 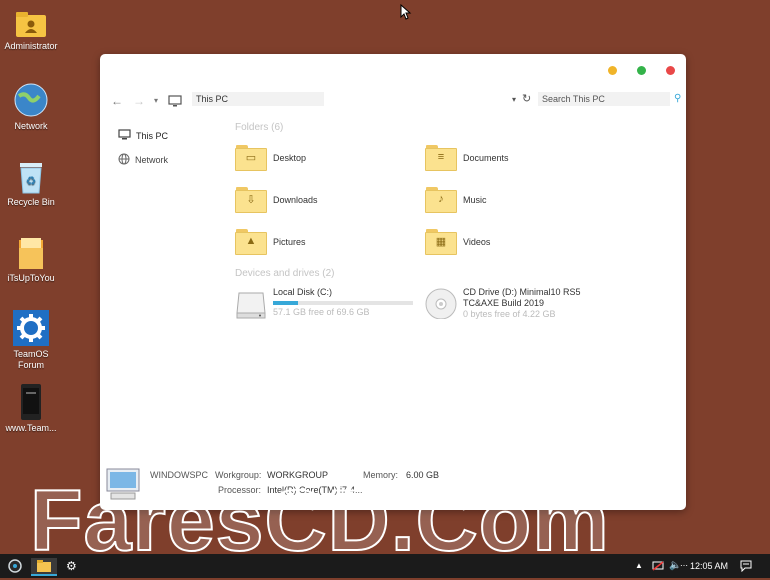 What do you see at coordinates (31, 328) in the screenshot?
I see `gear-shortcut-icon` at bounding box center [31, 328].